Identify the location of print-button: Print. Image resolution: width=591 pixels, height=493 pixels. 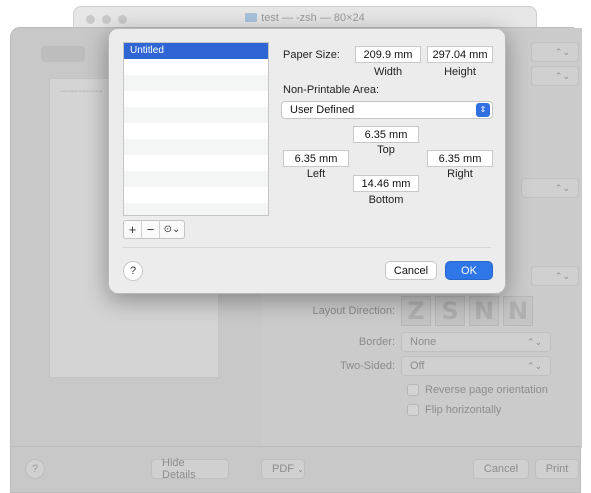
(557, 469).